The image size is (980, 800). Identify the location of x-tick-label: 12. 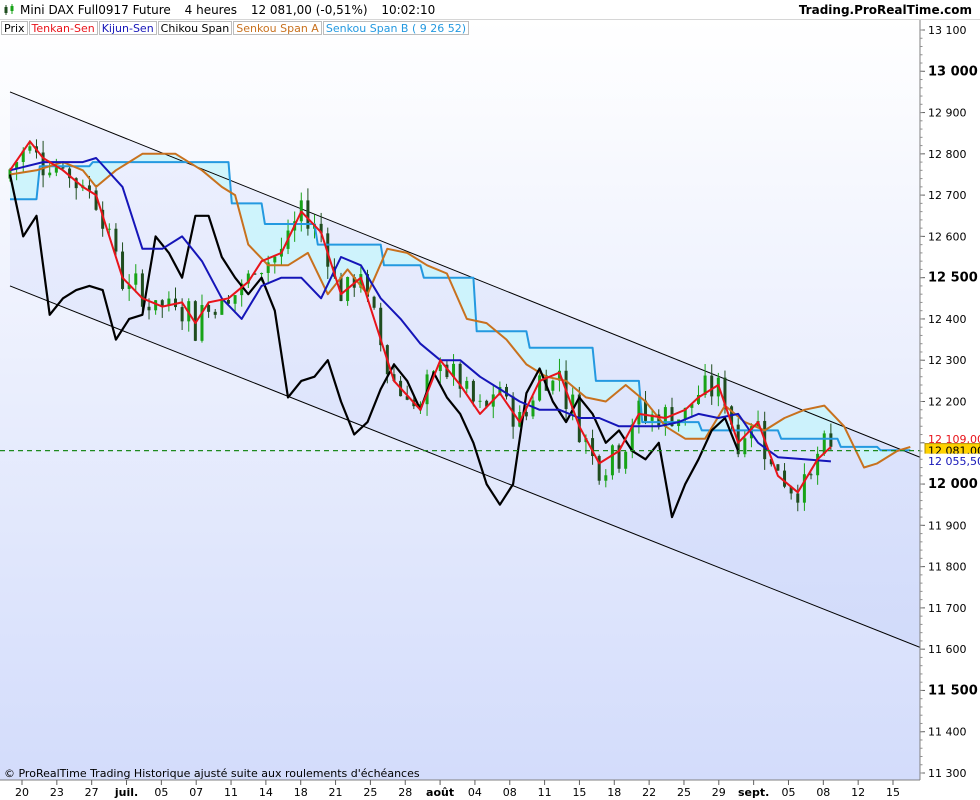
(858, 792).